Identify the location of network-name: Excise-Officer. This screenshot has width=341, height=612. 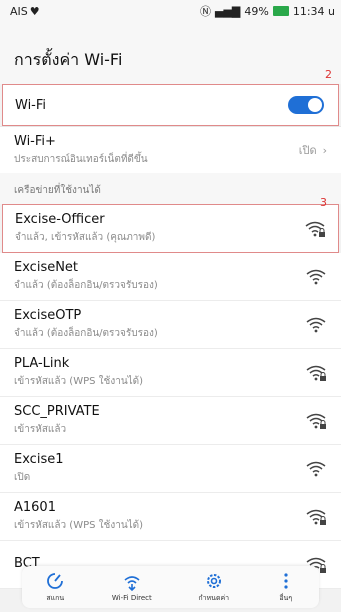
(60, 219).